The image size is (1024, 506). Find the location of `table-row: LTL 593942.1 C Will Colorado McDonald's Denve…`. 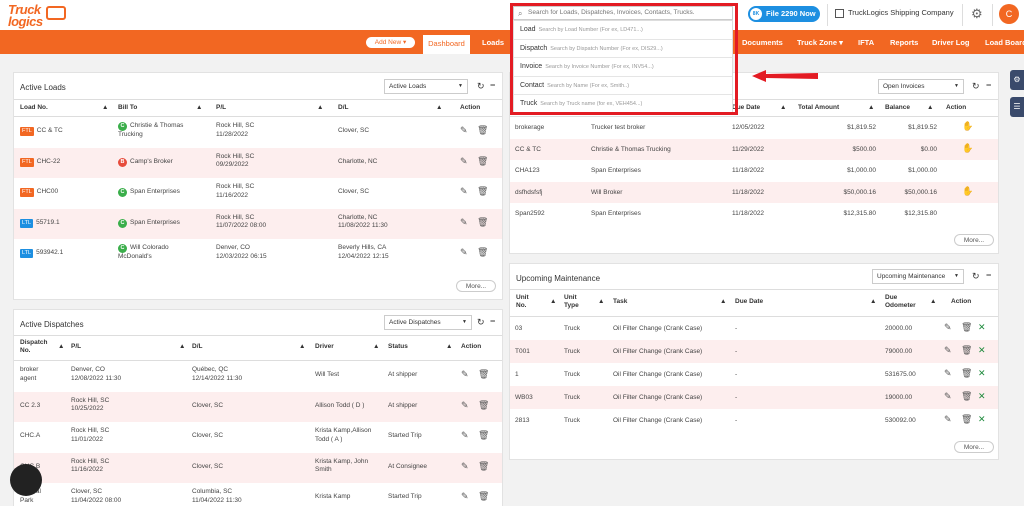

table-row: LTL 593942.1 C Will Colorado McDonald's Denve… is located at coordinates (258, 254).